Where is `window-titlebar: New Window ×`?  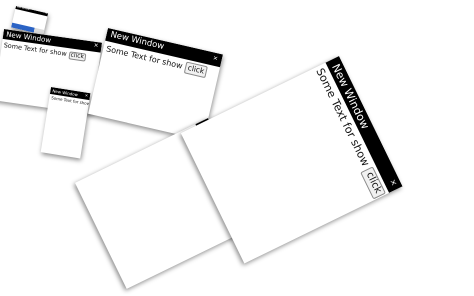 window-titlebar: New Window × is located at coordinates (32, 11).